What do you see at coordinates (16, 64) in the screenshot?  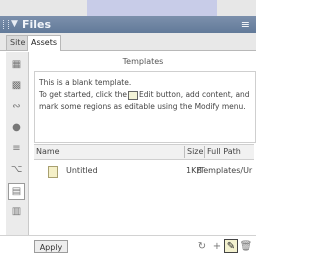 I see `images-icon: ▦` at bounding box center [16, 64].